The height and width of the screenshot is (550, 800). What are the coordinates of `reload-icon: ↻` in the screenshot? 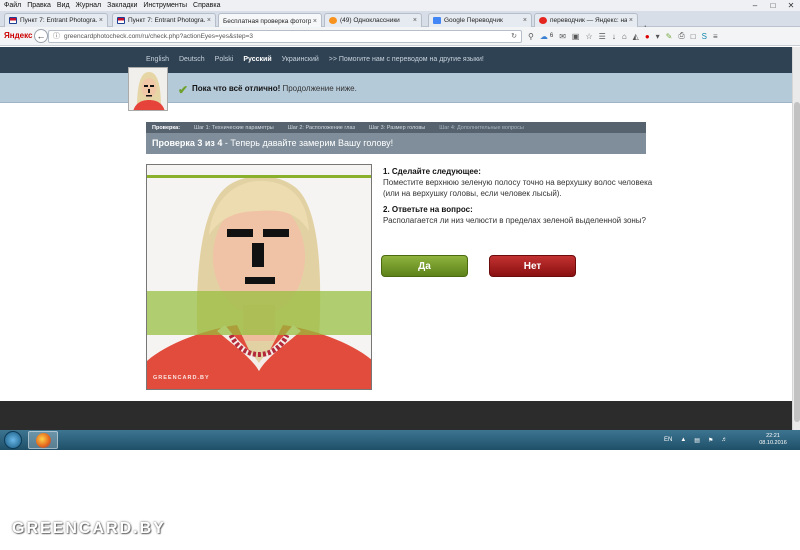 It's located at (514, 37).